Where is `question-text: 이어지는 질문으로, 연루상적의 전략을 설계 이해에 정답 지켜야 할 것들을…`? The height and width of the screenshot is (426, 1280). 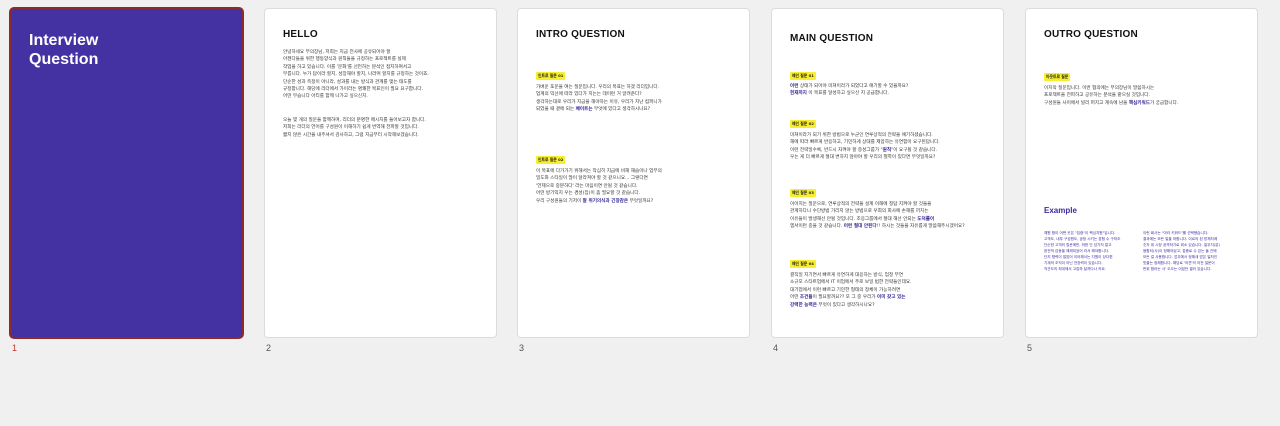 question-text: 이어지는 질문으로, 연루상적의 전략을 설계 이해에 정답 지켜야 할 것들을… is located at coordinates (861, 212).